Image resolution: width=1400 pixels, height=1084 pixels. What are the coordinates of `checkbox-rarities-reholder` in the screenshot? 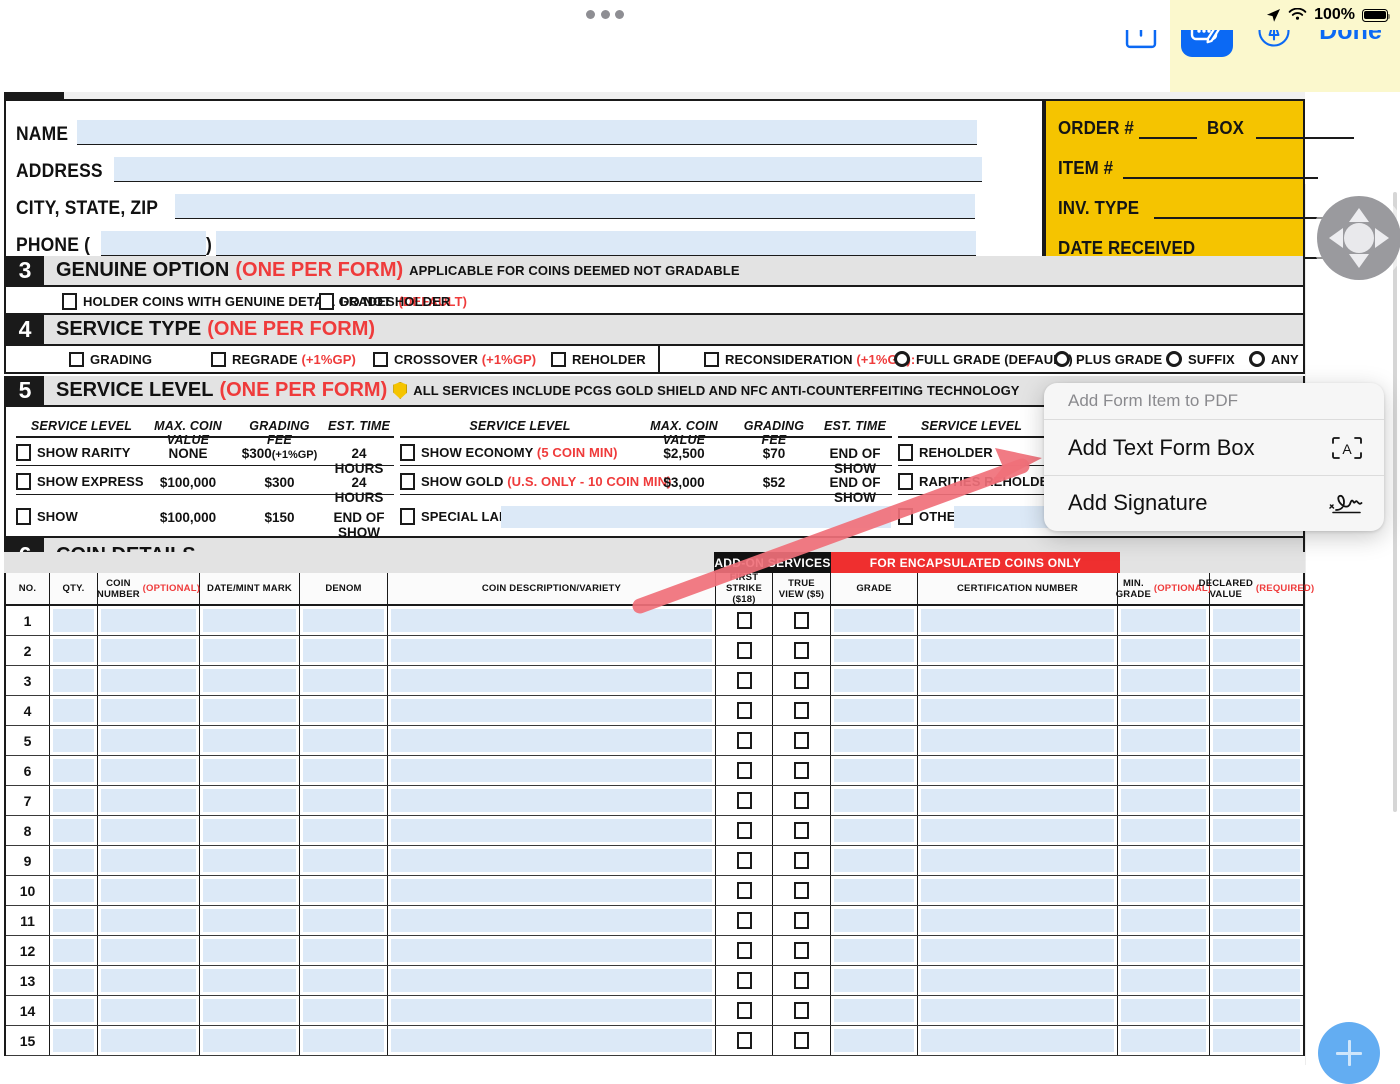 It's located at (905, 481).